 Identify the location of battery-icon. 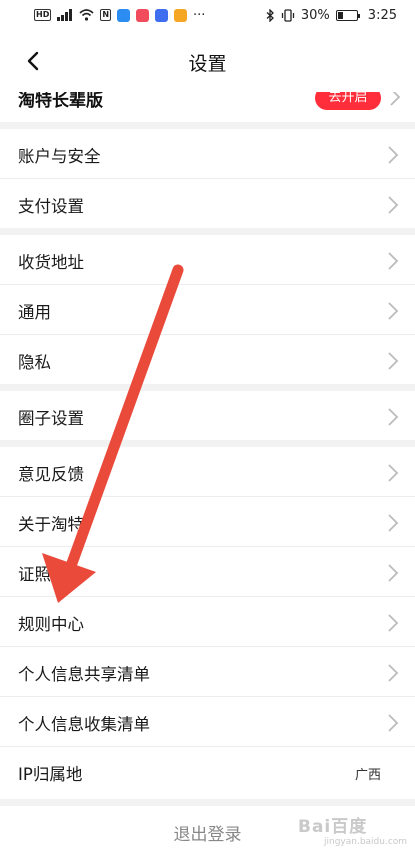
(347, 15).